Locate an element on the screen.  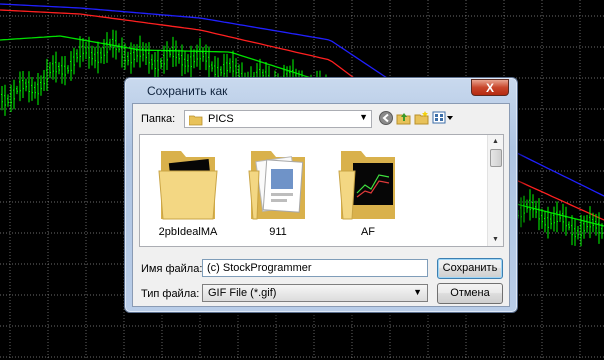
current-folder-name: PICS is located at coordinates (221, 119).